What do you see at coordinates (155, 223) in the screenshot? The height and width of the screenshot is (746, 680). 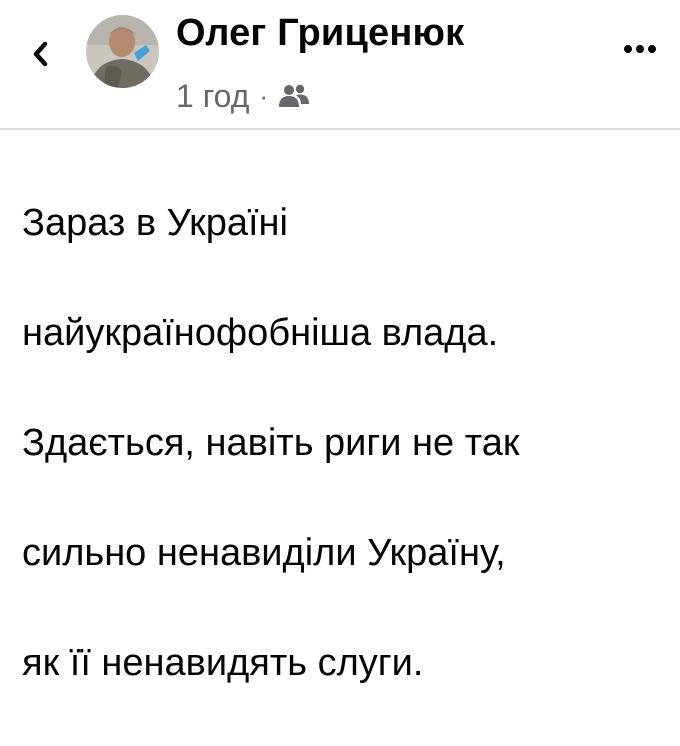 I see `post-text-line: Зараз в Україні` at bounding box center [155, 223].